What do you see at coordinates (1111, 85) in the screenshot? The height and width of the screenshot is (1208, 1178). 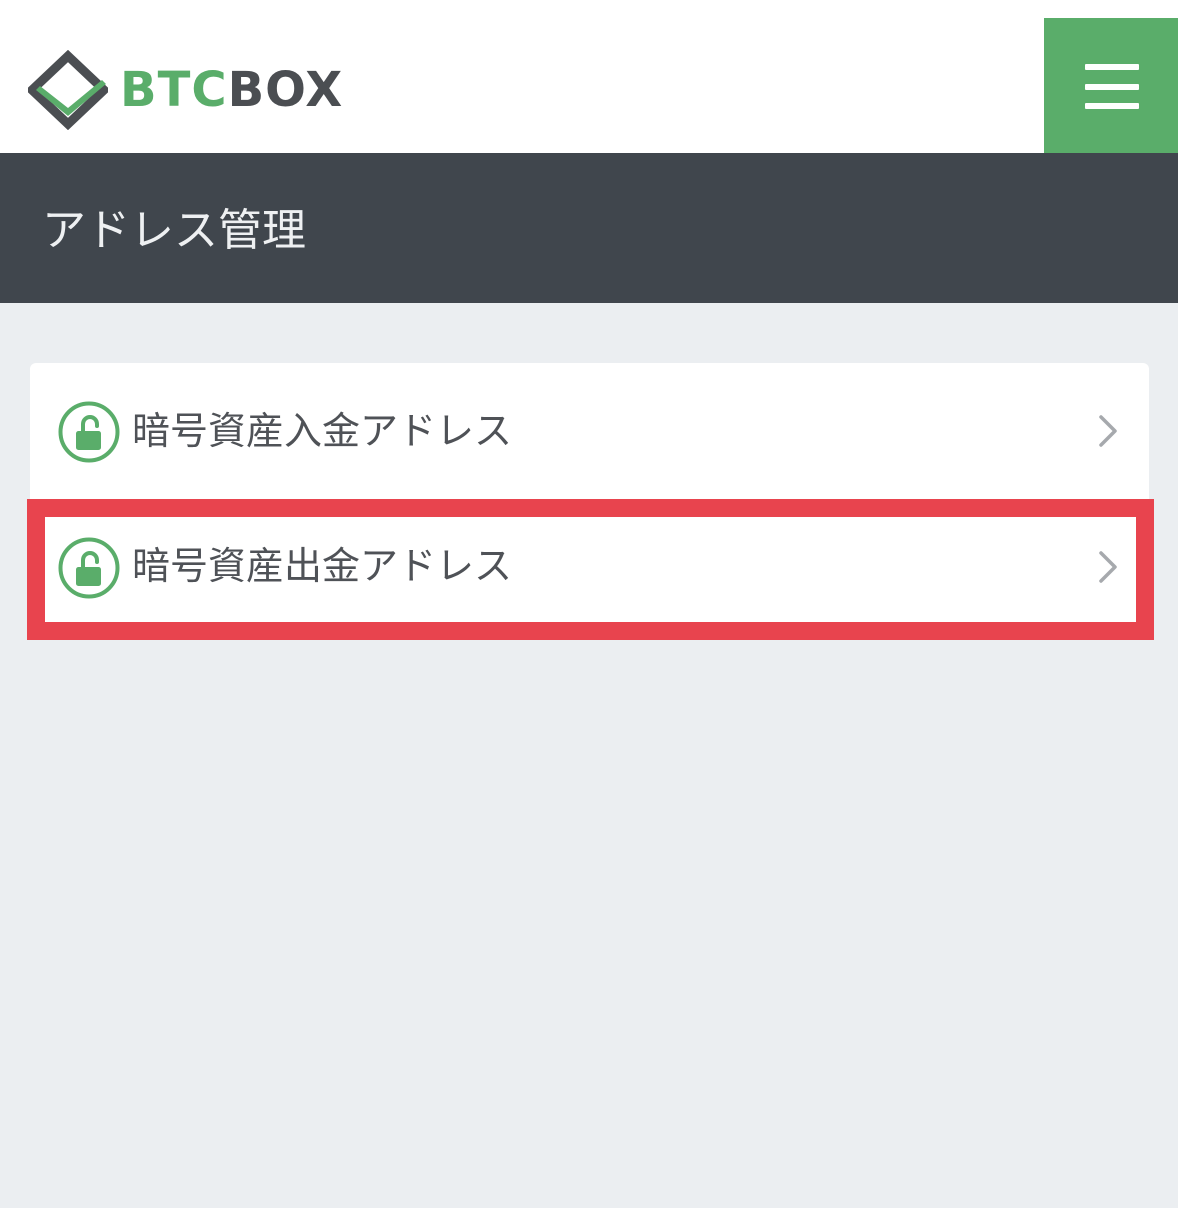 I see `hamburger-menu-button` at bounding box center [1111, 85].